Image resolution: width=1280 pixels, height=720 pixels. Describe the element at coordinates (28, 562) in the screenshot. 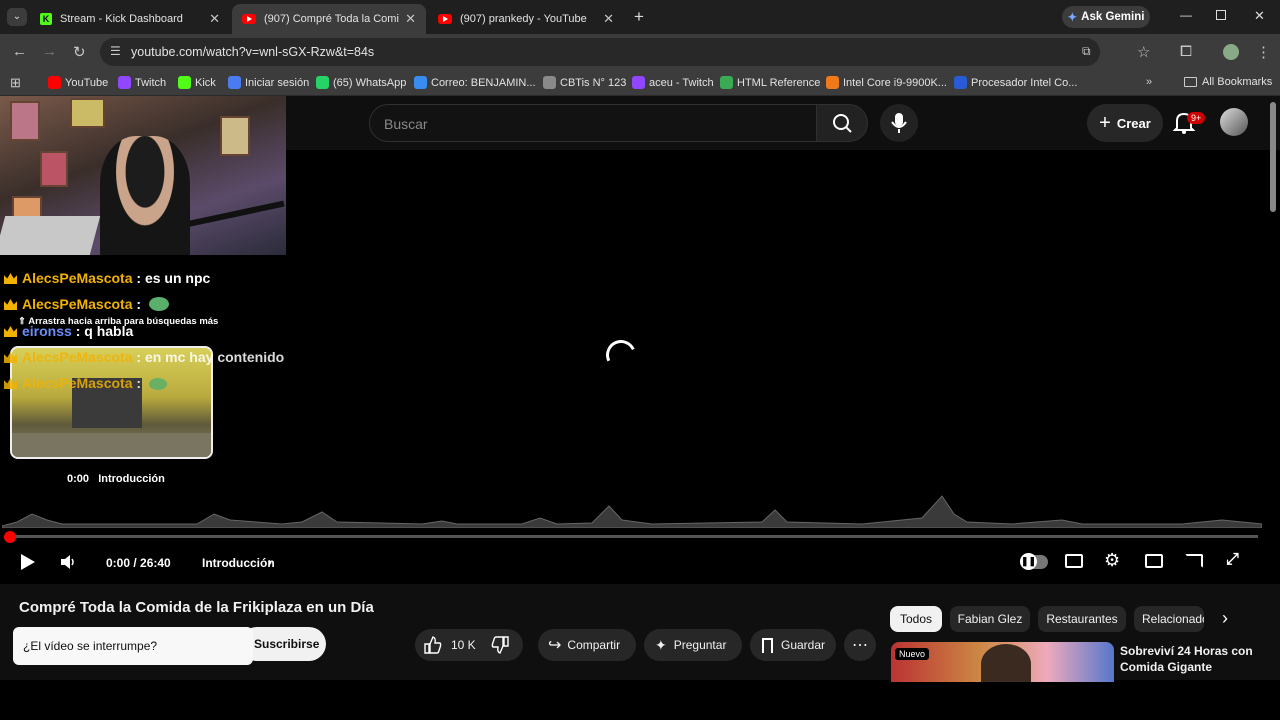

I see `play-icon` at that location.